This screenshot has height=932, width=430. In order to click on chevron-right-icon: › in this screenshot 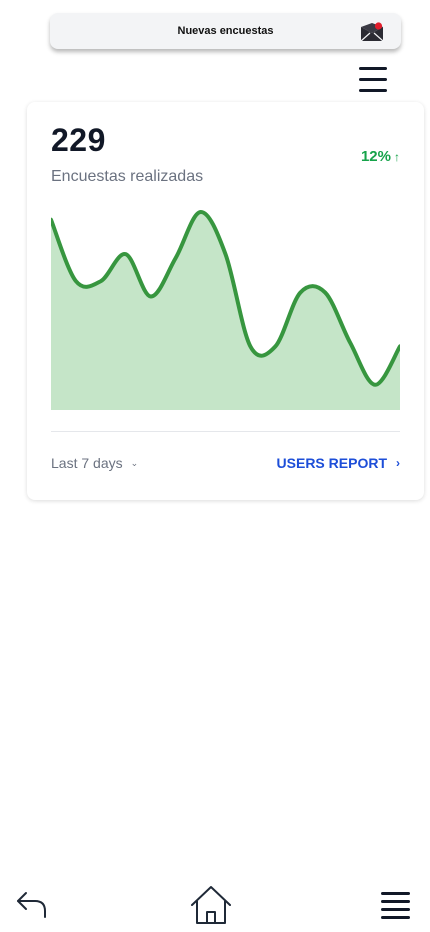, I will do `click(398, 463)`.